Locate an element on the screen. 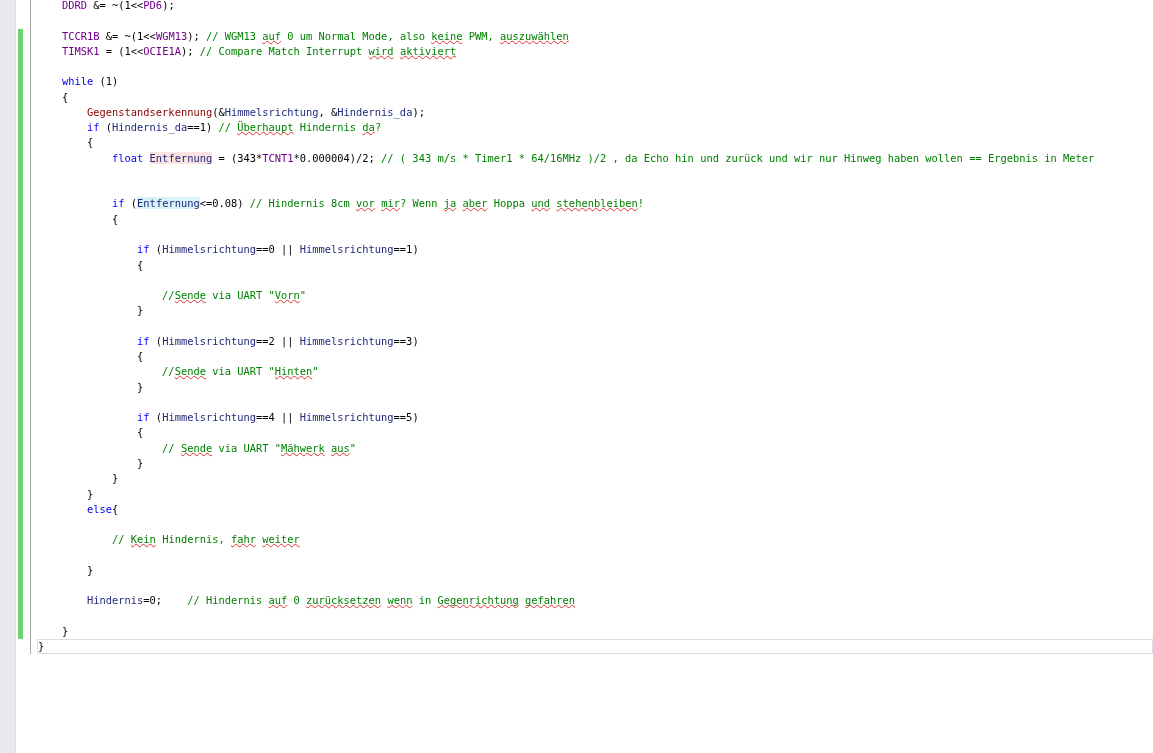 Image resolution: width=1153 pixels, height=753 pixels. code-line: while (1) is located at coordinates (90, 82).